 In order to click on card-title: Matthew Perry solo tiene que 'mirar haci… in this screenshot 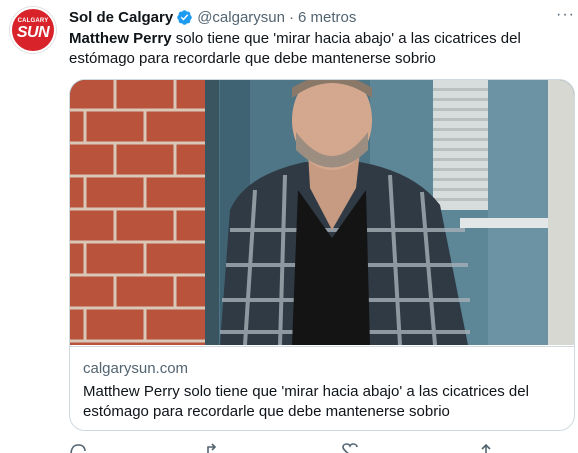, I will do `click(306, 401)`.